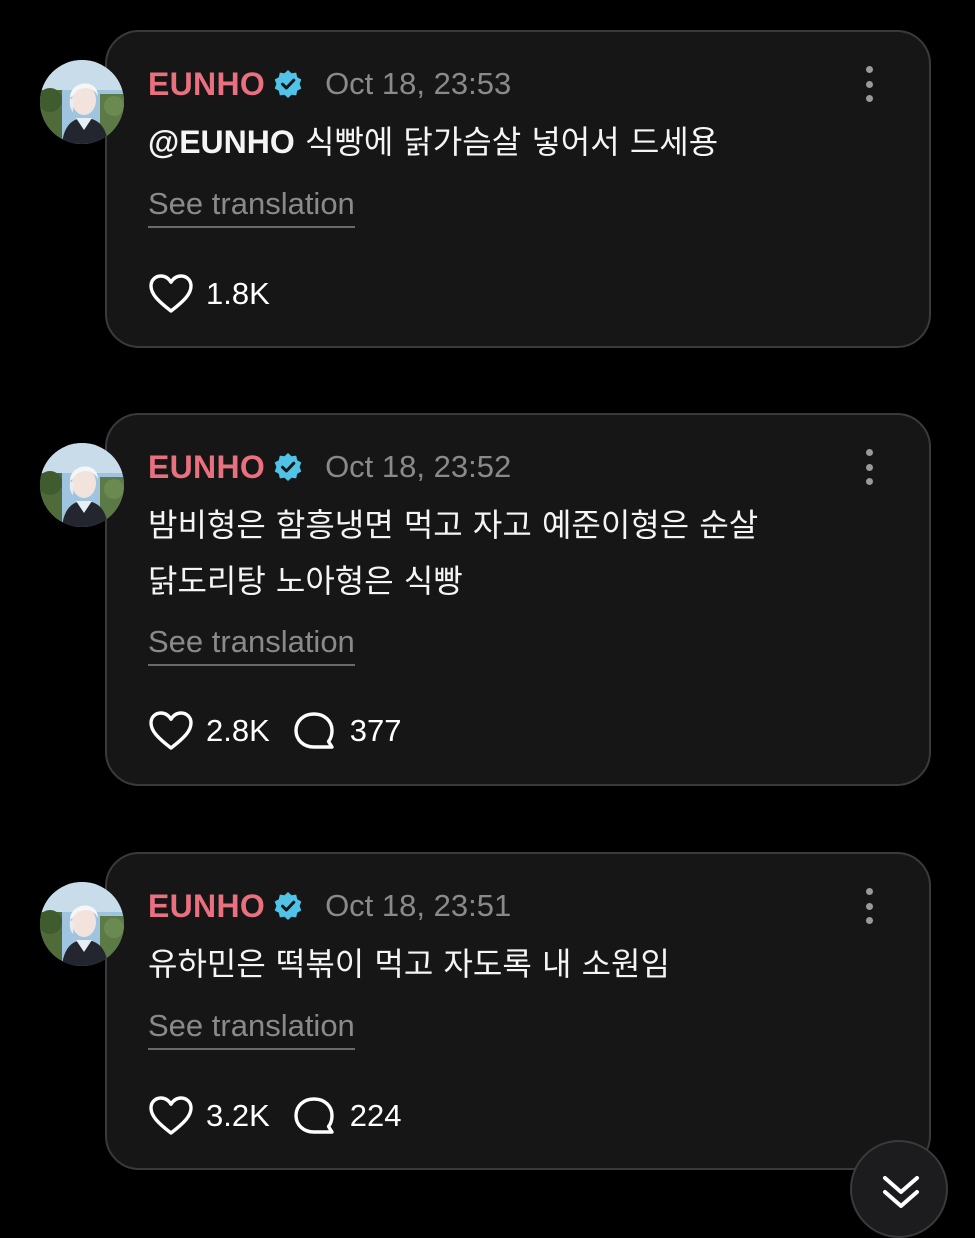 This screenshot has width=975, height=1238. Describe the element at coordinates (418, 84) in the screenshot. I see `timestamp: Oct 18, 23:53` at that location.